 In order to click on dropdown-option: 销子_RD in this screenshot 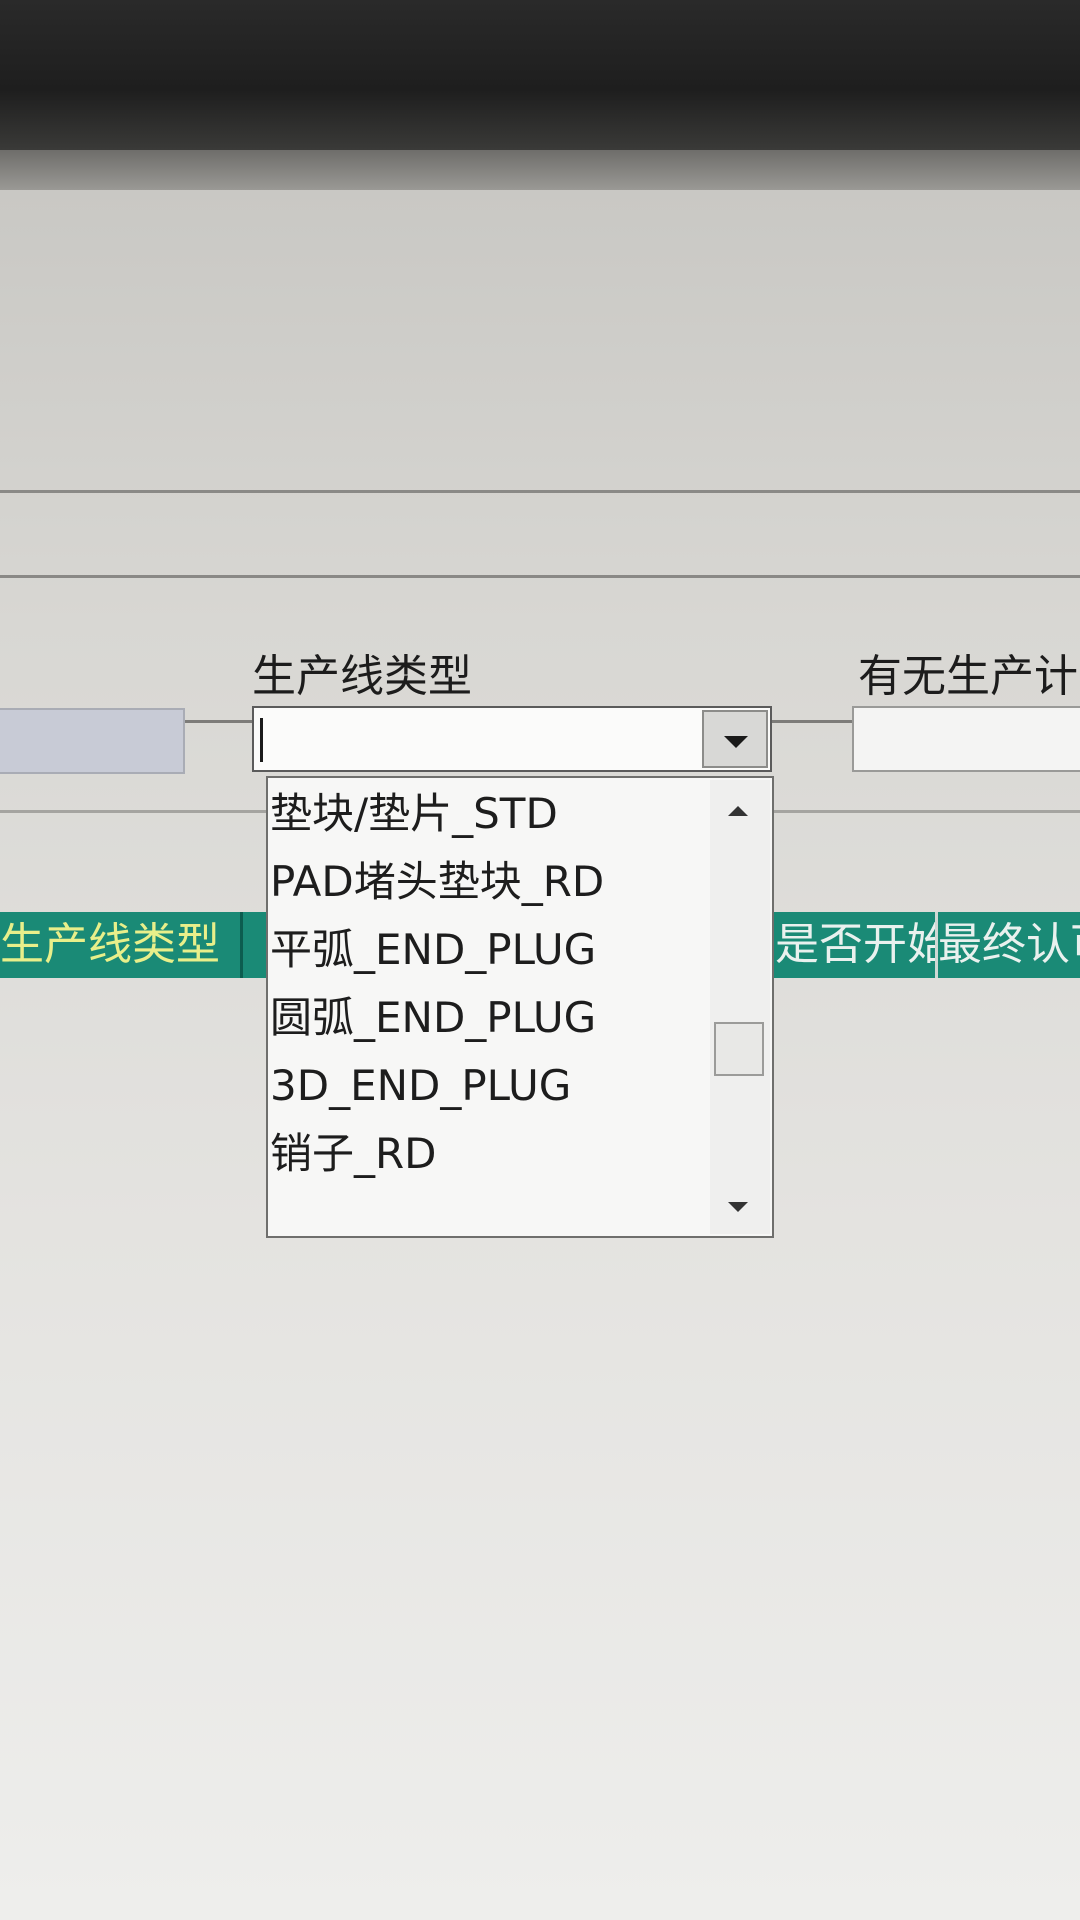, I will do `click(353, 1154)`.